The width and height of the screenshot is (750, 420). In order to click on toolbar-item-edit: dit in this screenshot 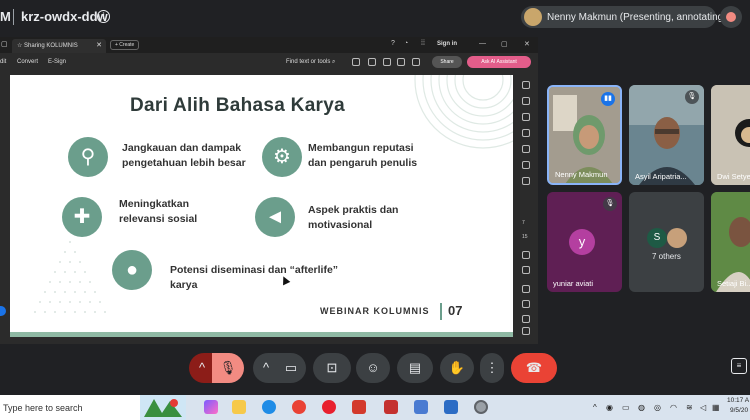, I will do `click(3, 62)`.